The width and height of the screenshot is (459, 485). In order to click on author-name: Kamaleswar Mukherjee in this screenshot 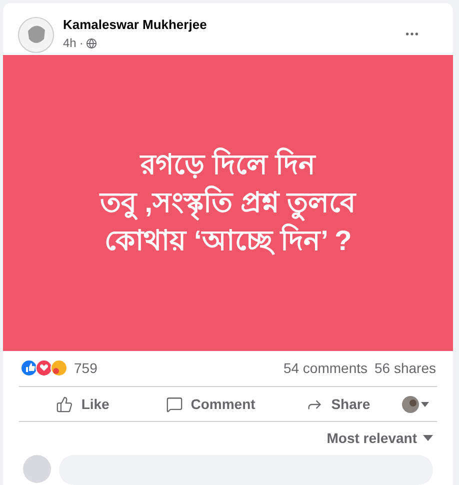, I will do `click(135, 25)`.